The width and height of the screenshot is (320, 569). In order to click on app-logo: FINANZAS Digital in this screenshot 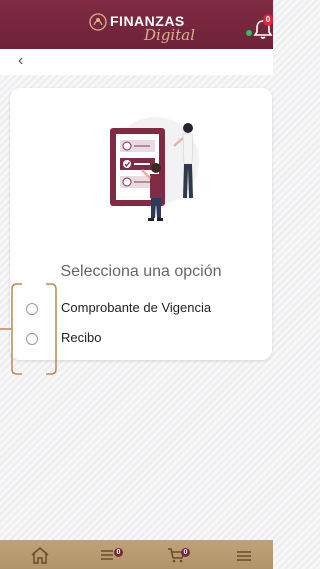, I will do `click(148, 27)`.